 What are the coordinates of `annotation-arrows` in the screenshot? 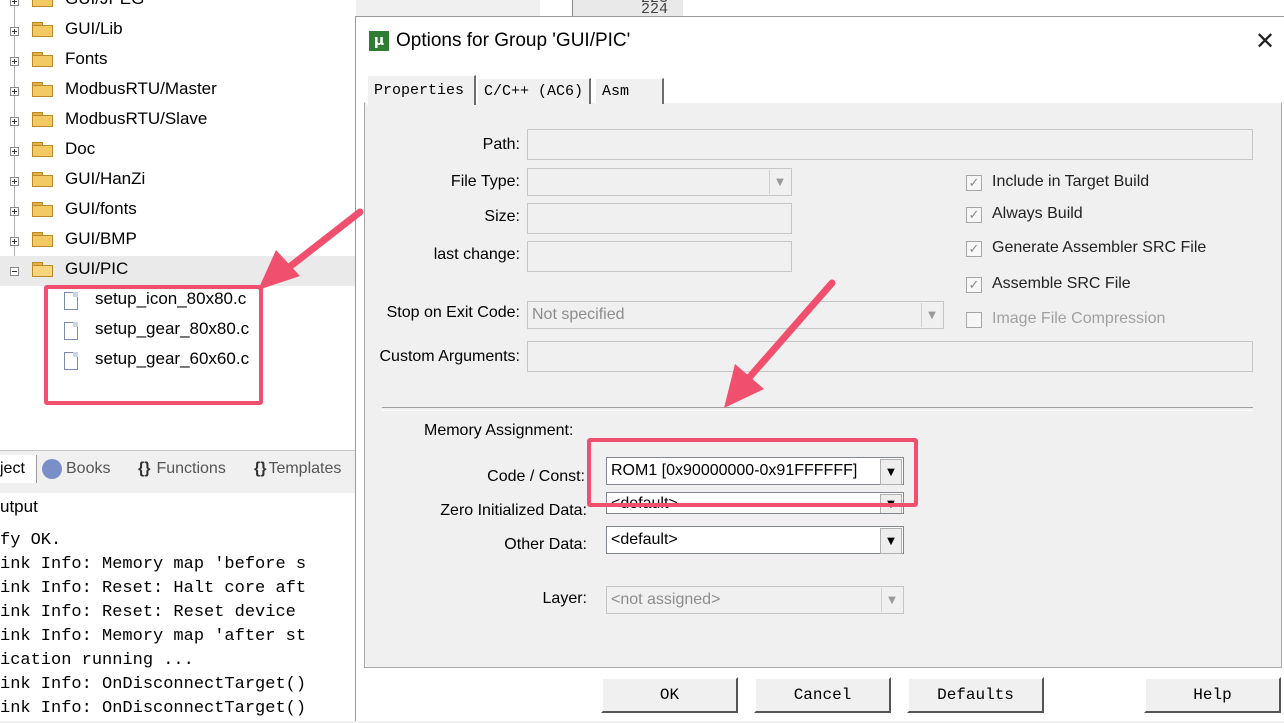 It's located at (547, 308).